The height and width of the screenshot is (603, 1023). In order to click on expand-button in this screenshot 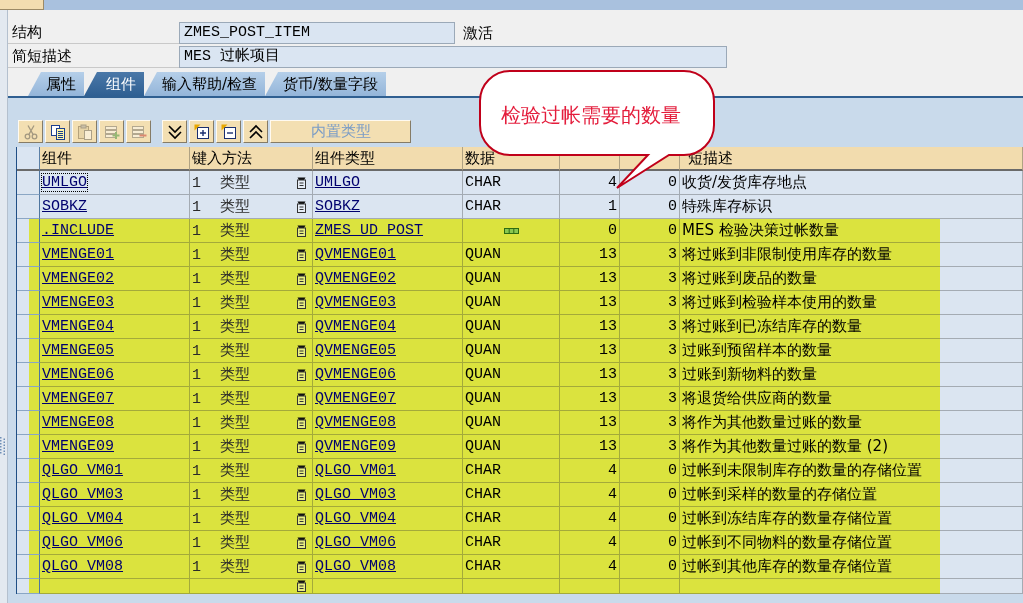, I will do `click(201, 131)`.